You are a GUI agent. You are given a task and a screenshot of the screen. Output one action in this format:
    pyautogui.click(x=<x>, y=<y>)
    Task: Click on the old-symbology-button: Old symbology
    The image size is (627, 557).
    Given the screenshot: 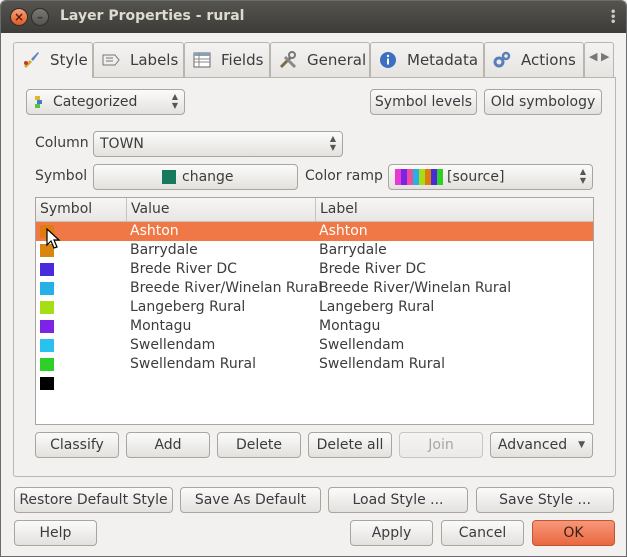 What is the action you would take?
    pyautogui.click(x=543, y=102)
    